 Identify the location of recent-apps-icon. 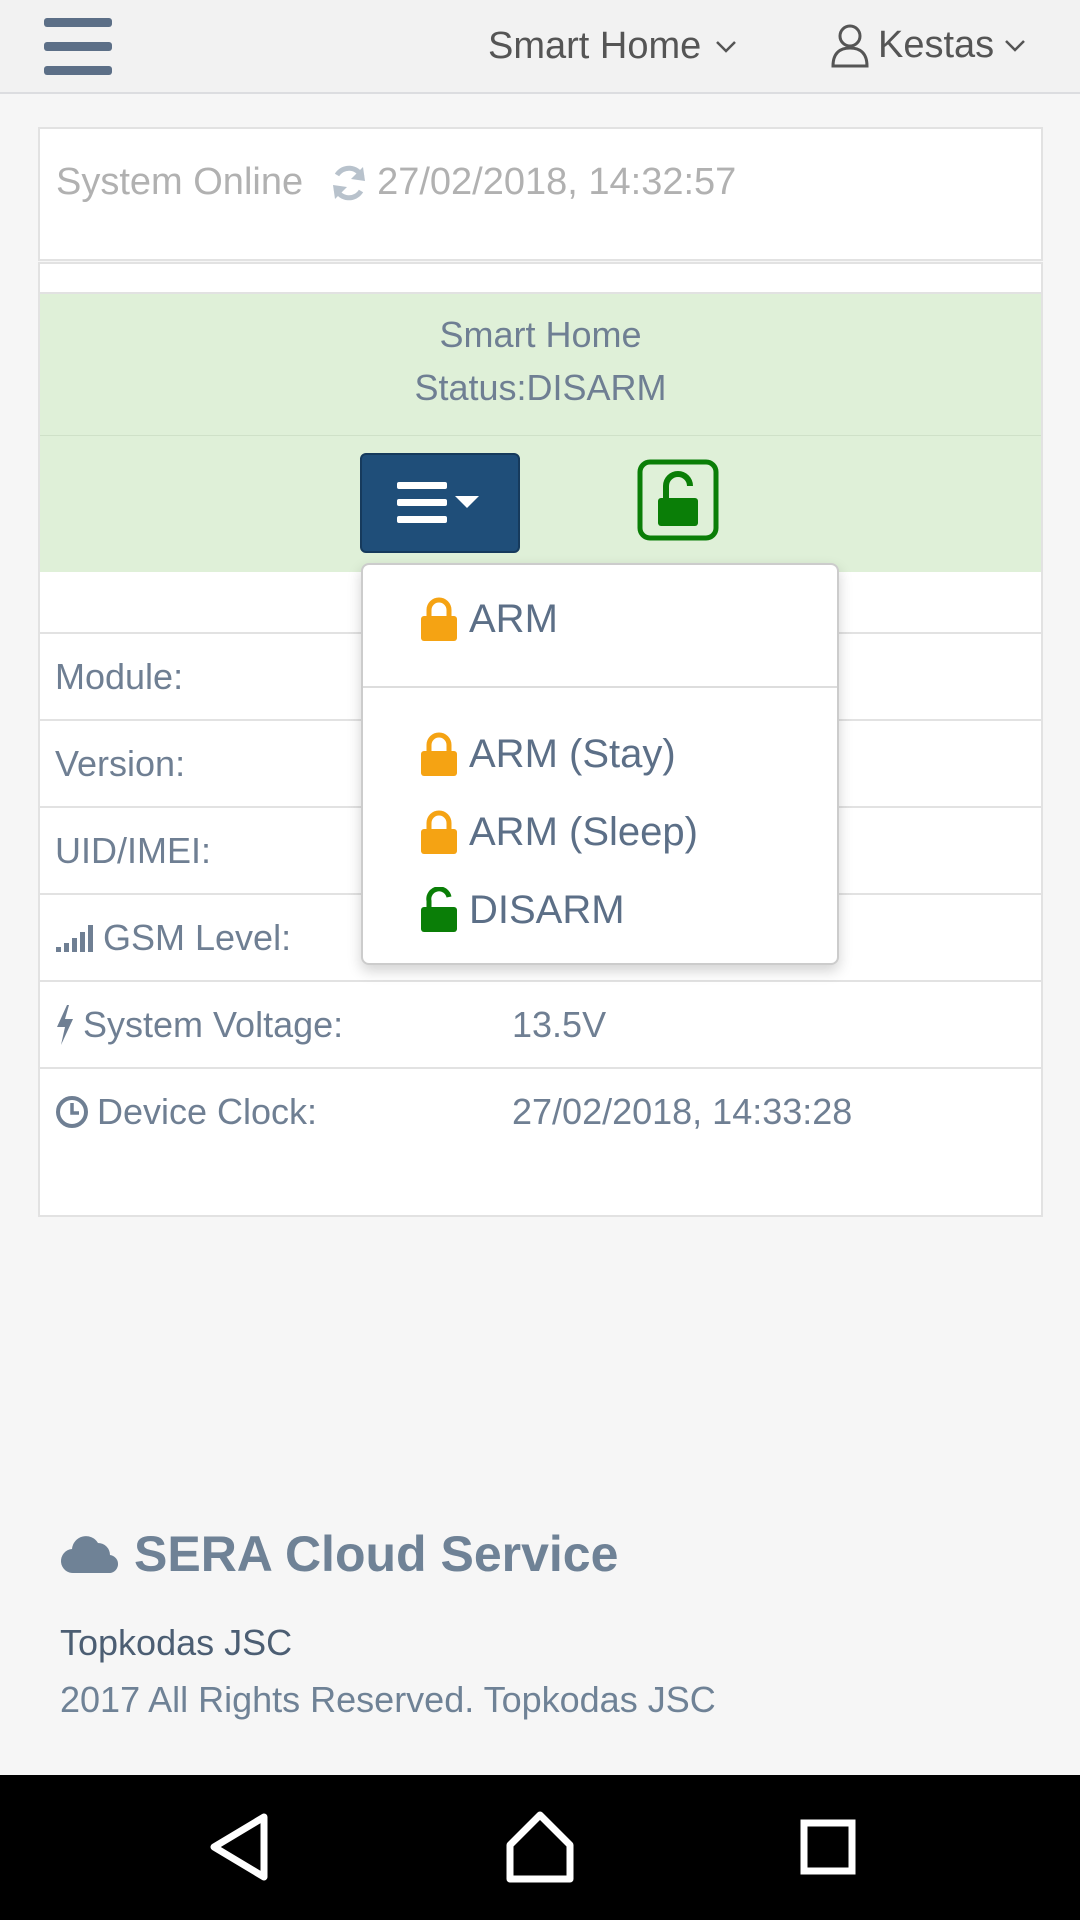
(828, 1847).